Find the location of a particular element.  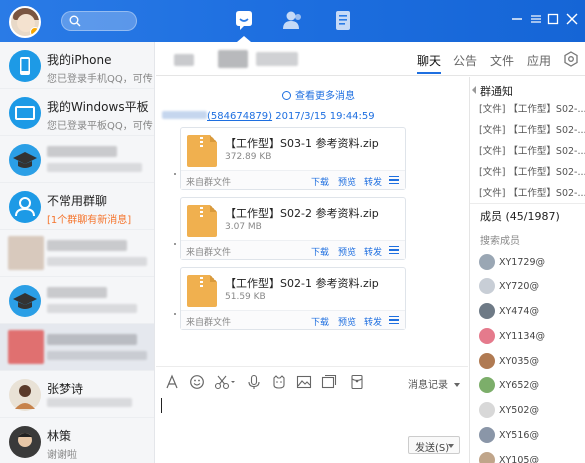

clock-icon is located at coordinates (286, 95).